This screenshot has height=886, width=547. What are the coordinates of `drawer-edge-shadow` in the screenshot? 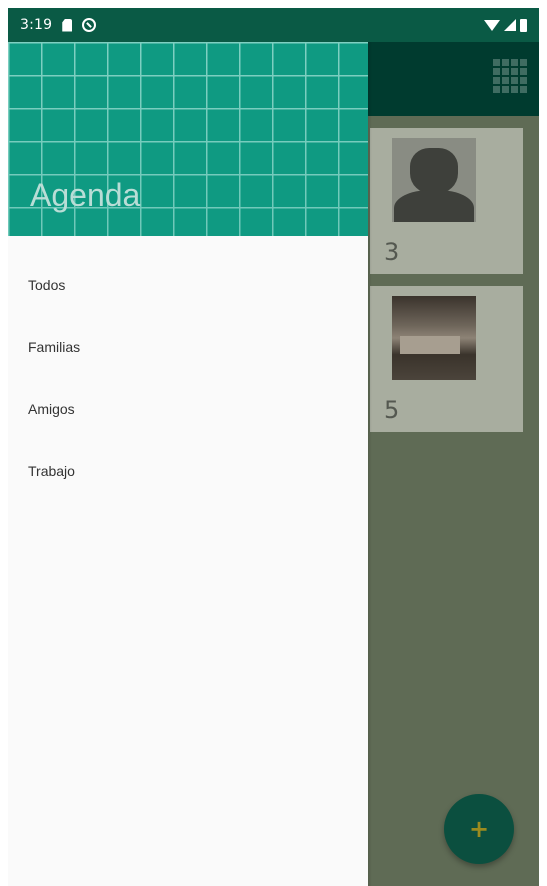 It's located at (370, 464).